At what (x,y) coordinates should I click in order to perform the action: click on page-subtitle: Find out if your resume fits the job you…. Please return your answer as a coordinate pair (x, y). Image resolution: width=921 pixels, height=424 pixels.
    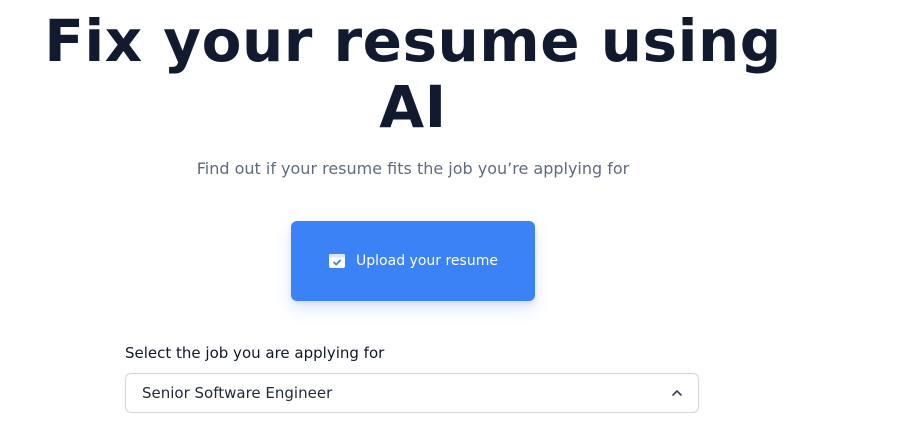
    Looking at the image, I should click on (413, 168).